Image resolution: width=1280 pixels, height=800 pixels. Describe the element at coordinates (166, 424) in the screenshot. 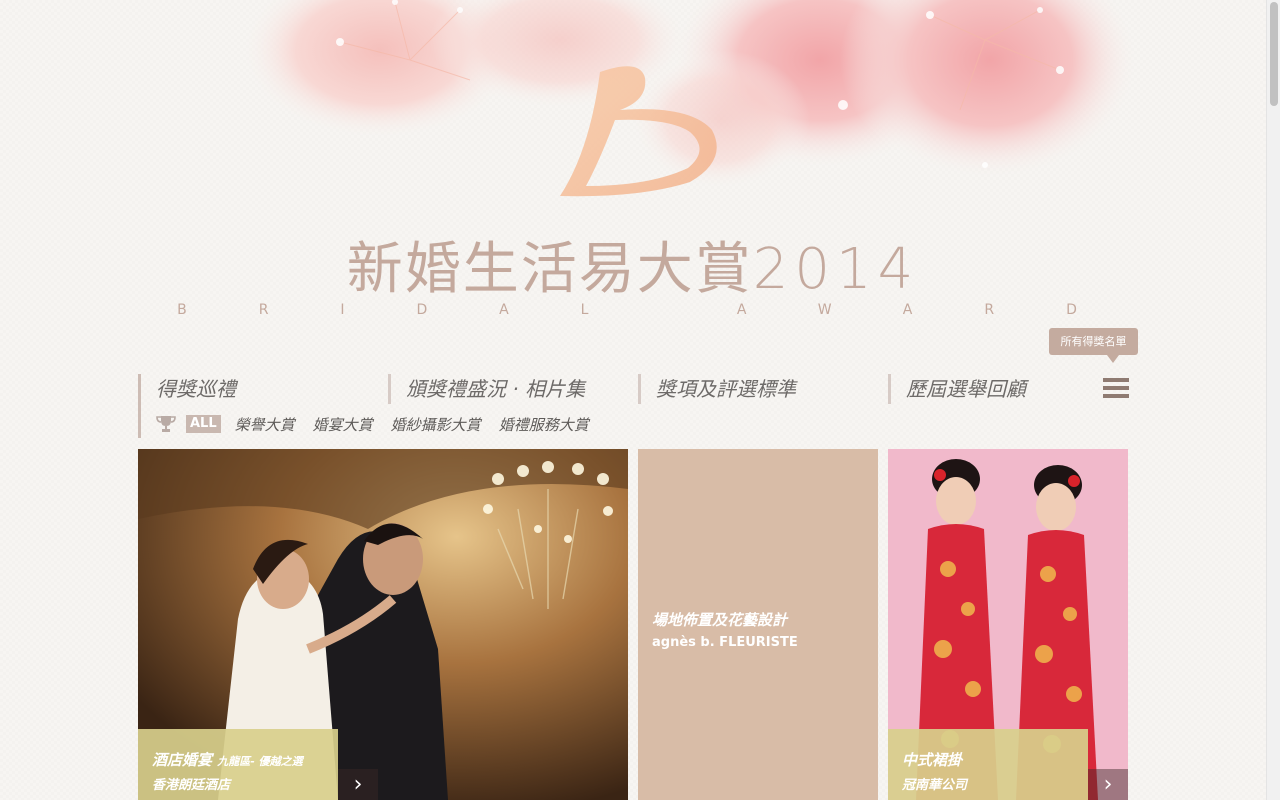

I see `trophy-icon` at that location.